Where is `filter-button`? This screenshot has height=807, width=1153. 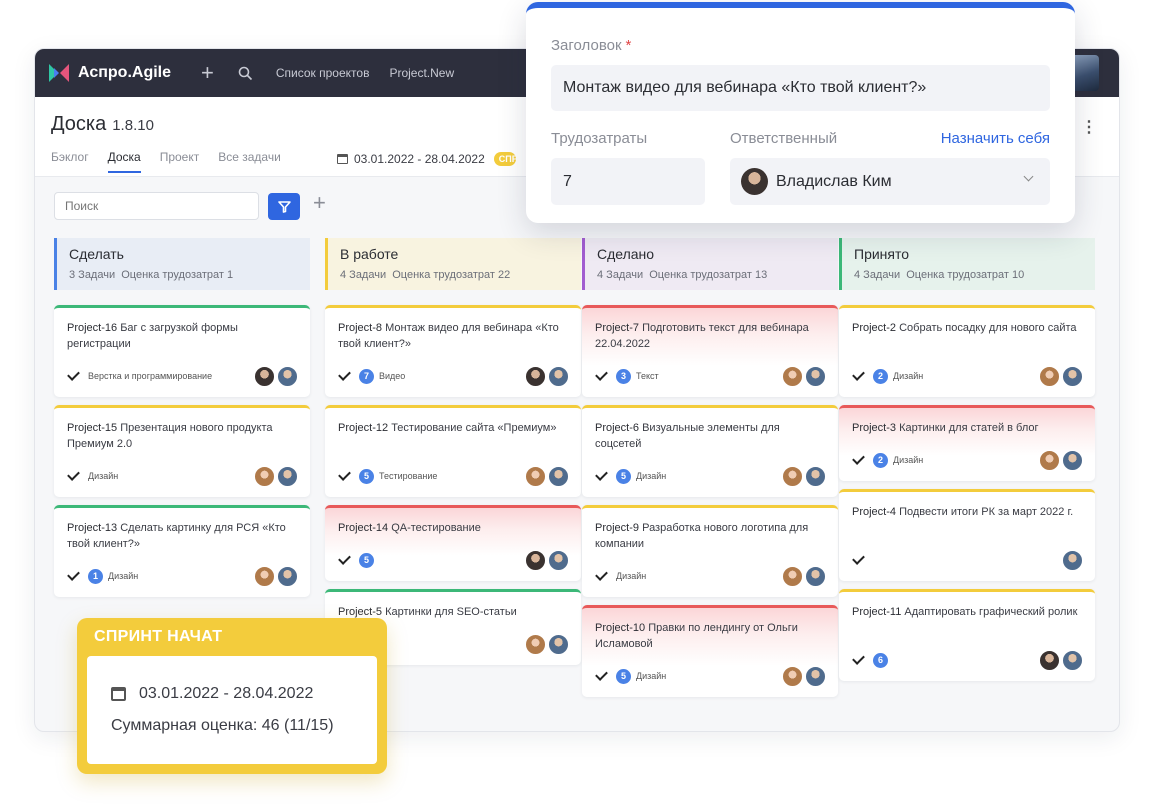 filter-button is located at coordinates (284, 206).